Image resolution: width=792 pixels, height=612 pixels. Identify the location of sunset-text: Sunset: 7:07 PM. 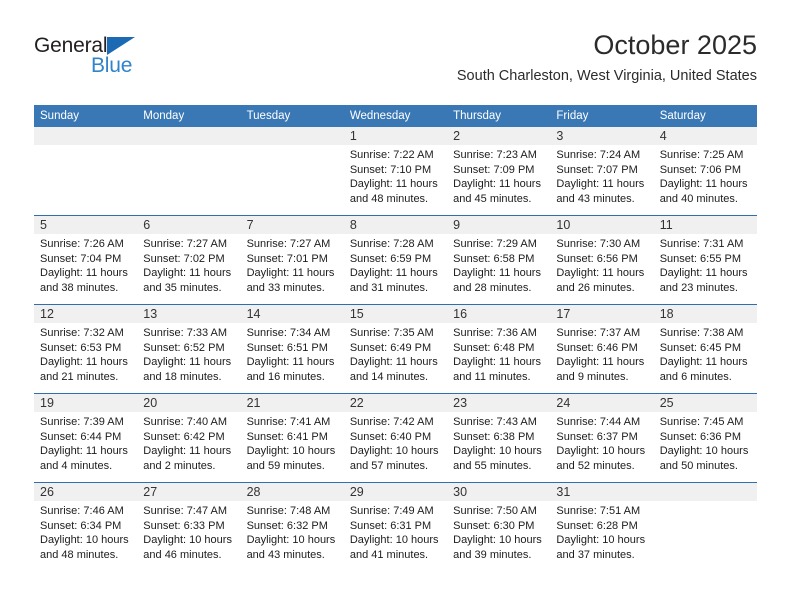
(597, 169).